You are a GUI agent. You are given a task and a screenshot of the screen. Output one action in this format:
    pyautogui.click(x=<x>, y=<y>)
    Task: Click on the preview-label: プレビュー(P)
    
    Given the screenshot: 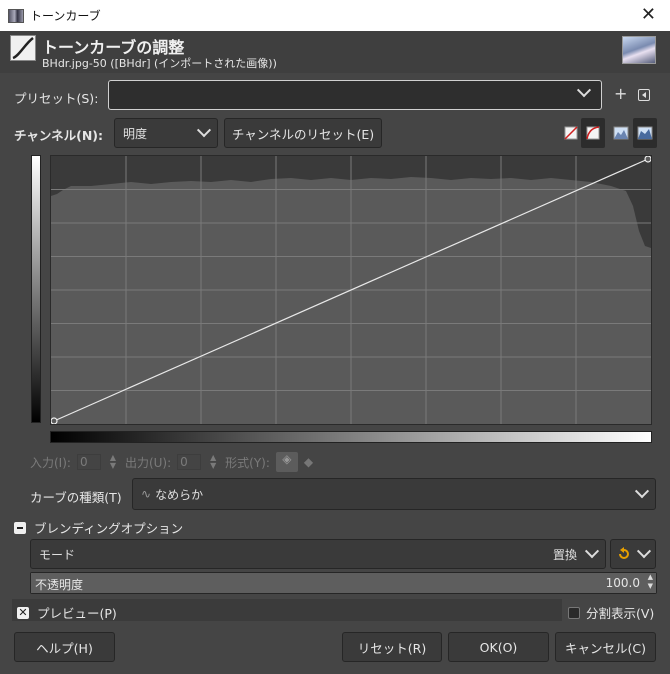 What is the action you would take?
    pyautogui.click(x=77, y=613)
    